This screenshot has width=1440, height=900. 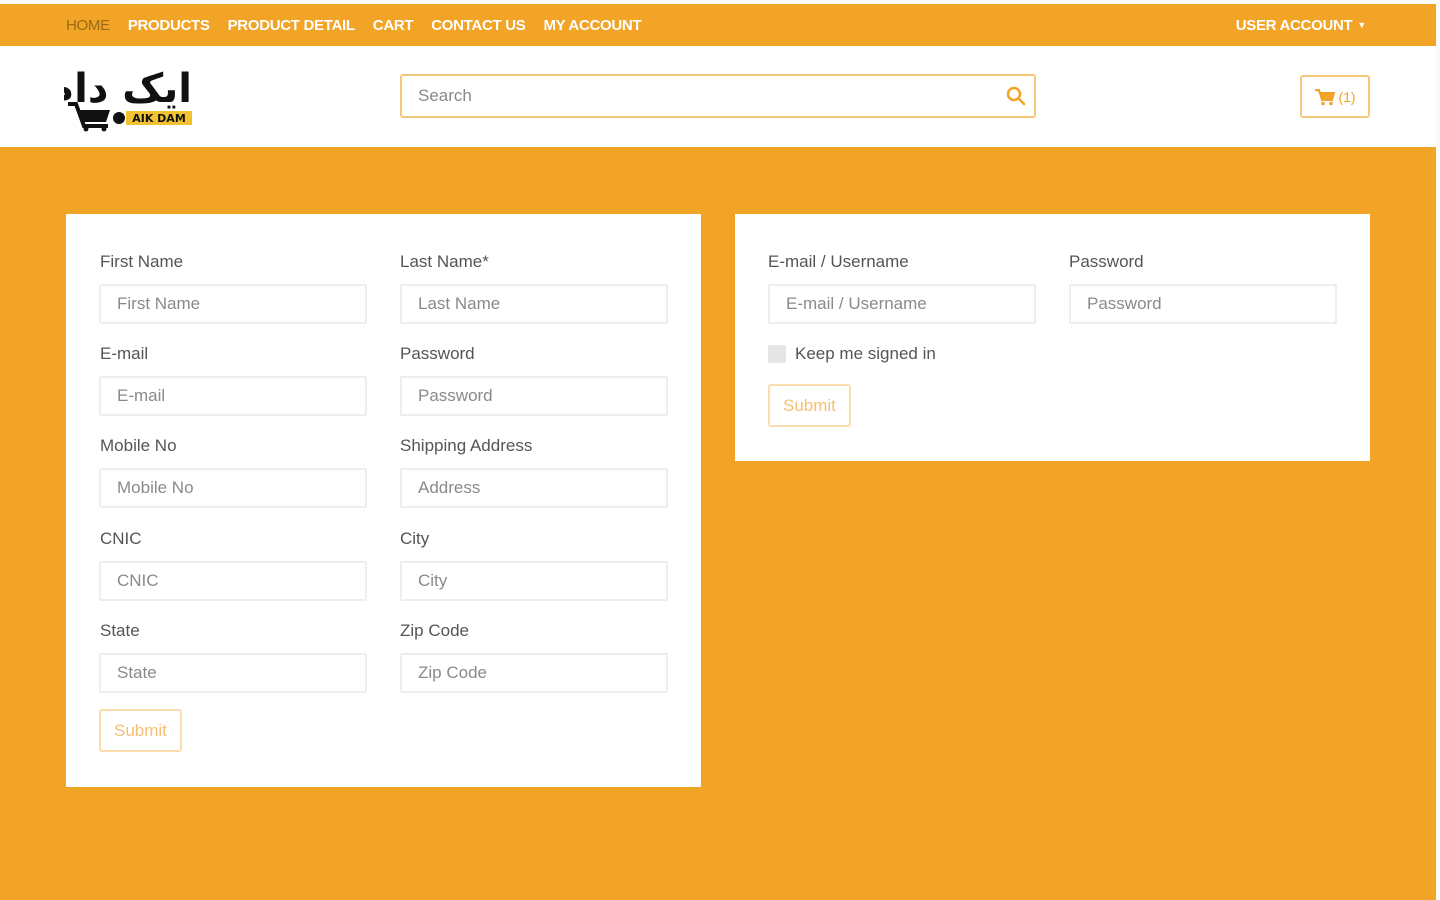 I want to click on mobile-label: Mobile No, so click(x=138, y=445).